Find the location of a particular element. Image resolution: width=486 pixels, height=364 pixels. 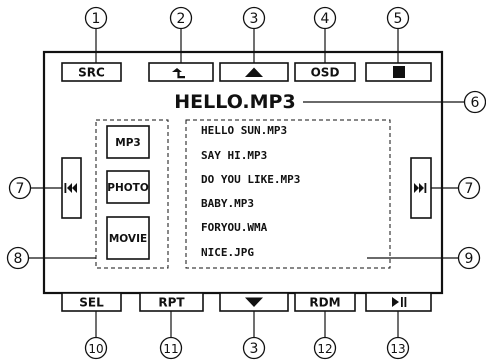

movie-mode-button: MOVIE is located at coordinates (128, 238).